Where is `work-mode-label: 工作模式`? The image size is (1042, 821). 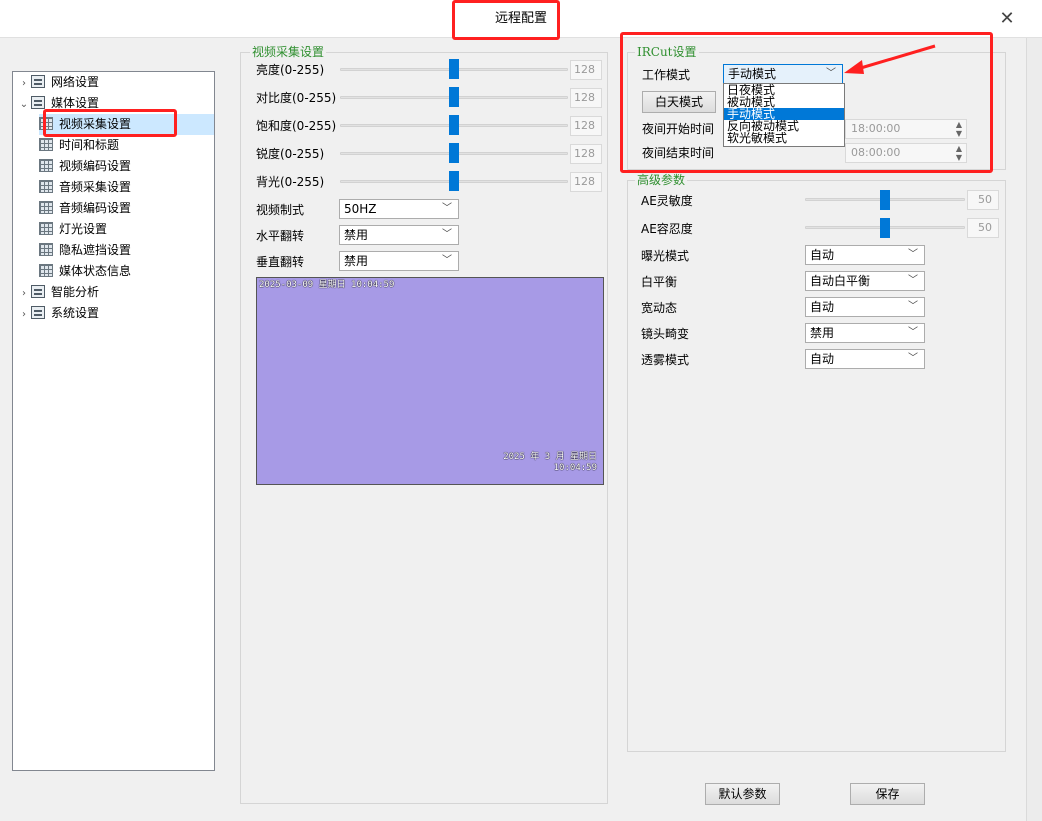
work-mode-label: 工作模式 is located at coordinates (666, 75).